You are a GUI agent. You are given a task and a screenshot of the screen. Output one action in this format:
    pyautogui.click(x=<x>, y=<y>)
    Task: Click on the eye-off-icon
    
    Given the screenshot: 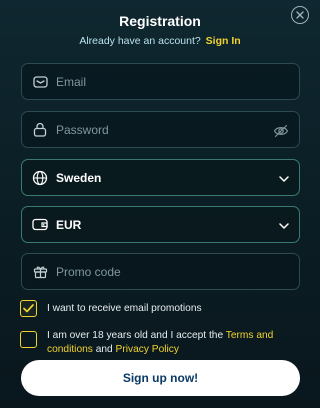 What is the action you would take?
    pyautogui.click(x=281, y=130)
    